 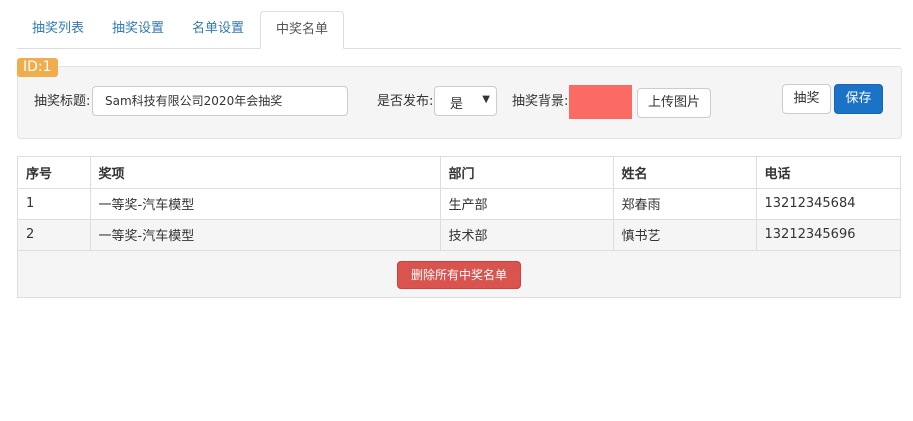 What do you see at coordinates (828, 173) in the screenshot?
I see `header-phone: 电话` at bounding box center [828, 173].